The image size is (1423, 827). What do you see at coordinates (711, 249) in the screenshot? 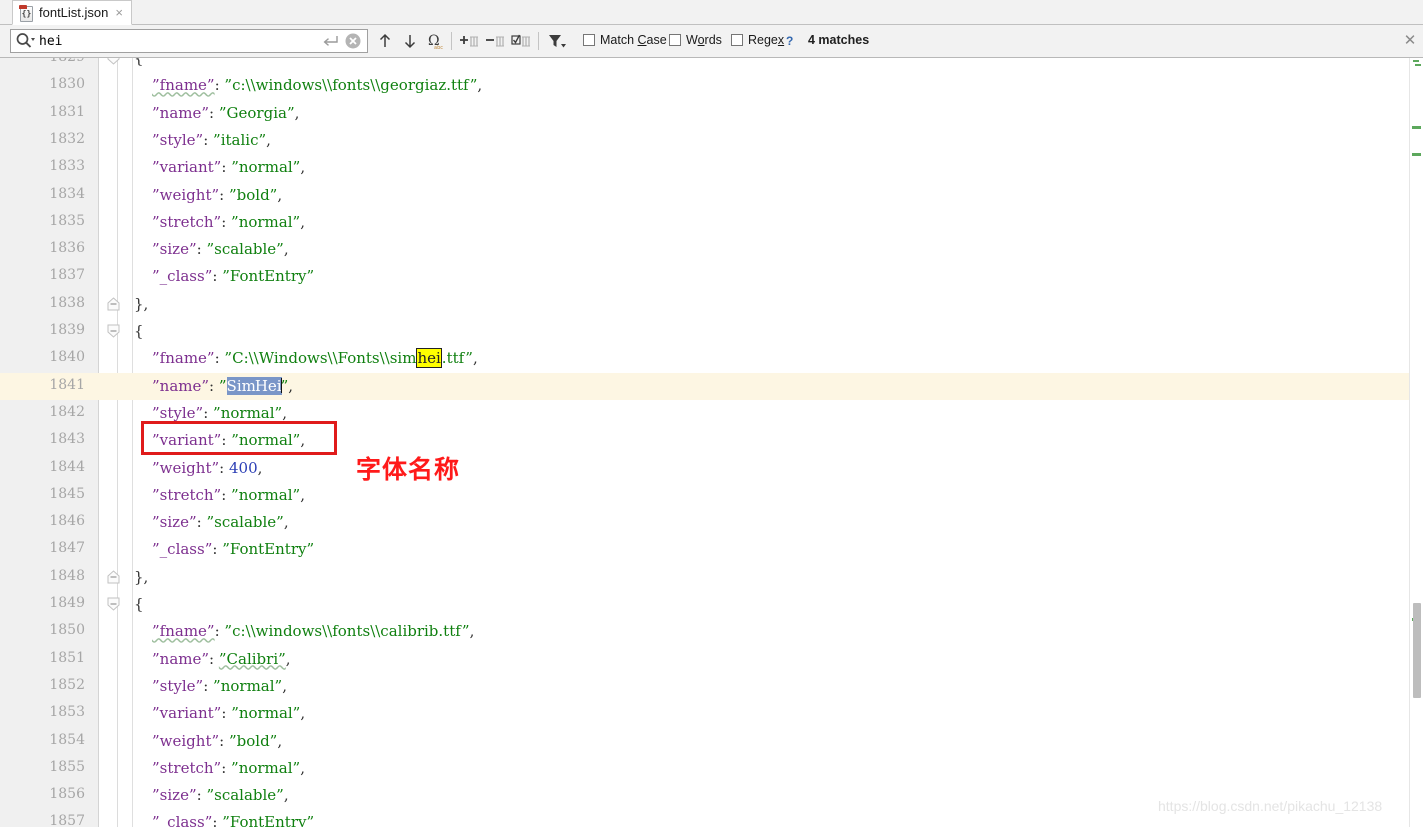
I see `code-line: 1836 ”size”: ”scalable”,` at bounding box center [711, 249].